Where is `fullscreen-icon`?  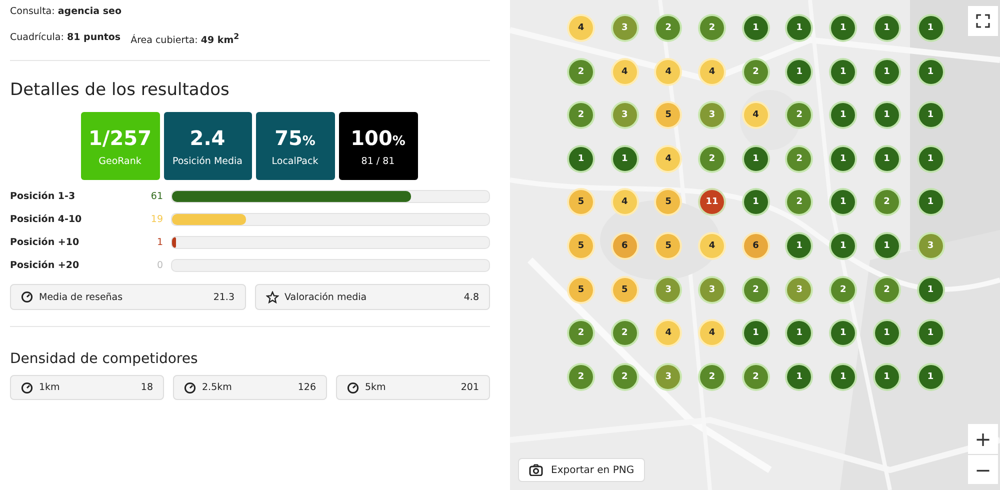 fullscreen-icon is located at coordinates (983, 21).